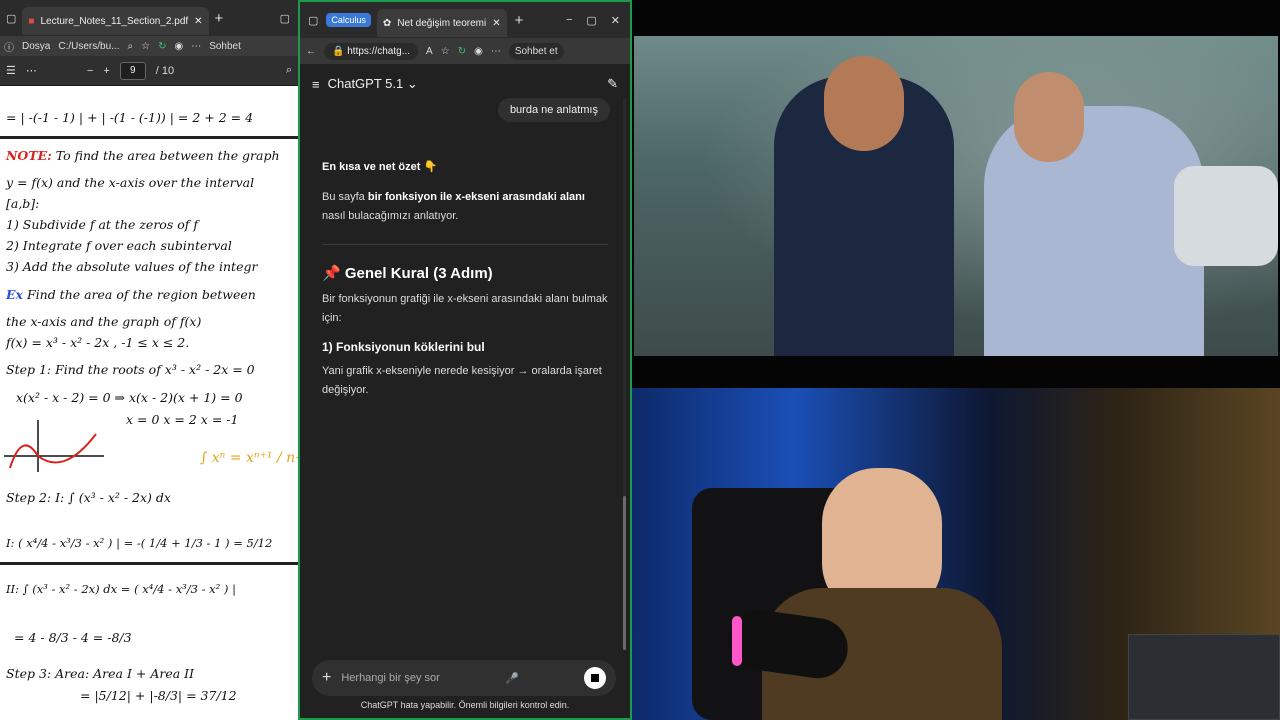 Image resolution: width=1280 pixels, height=720 pixels. I want to click on person-left-head, so click(864, 103).